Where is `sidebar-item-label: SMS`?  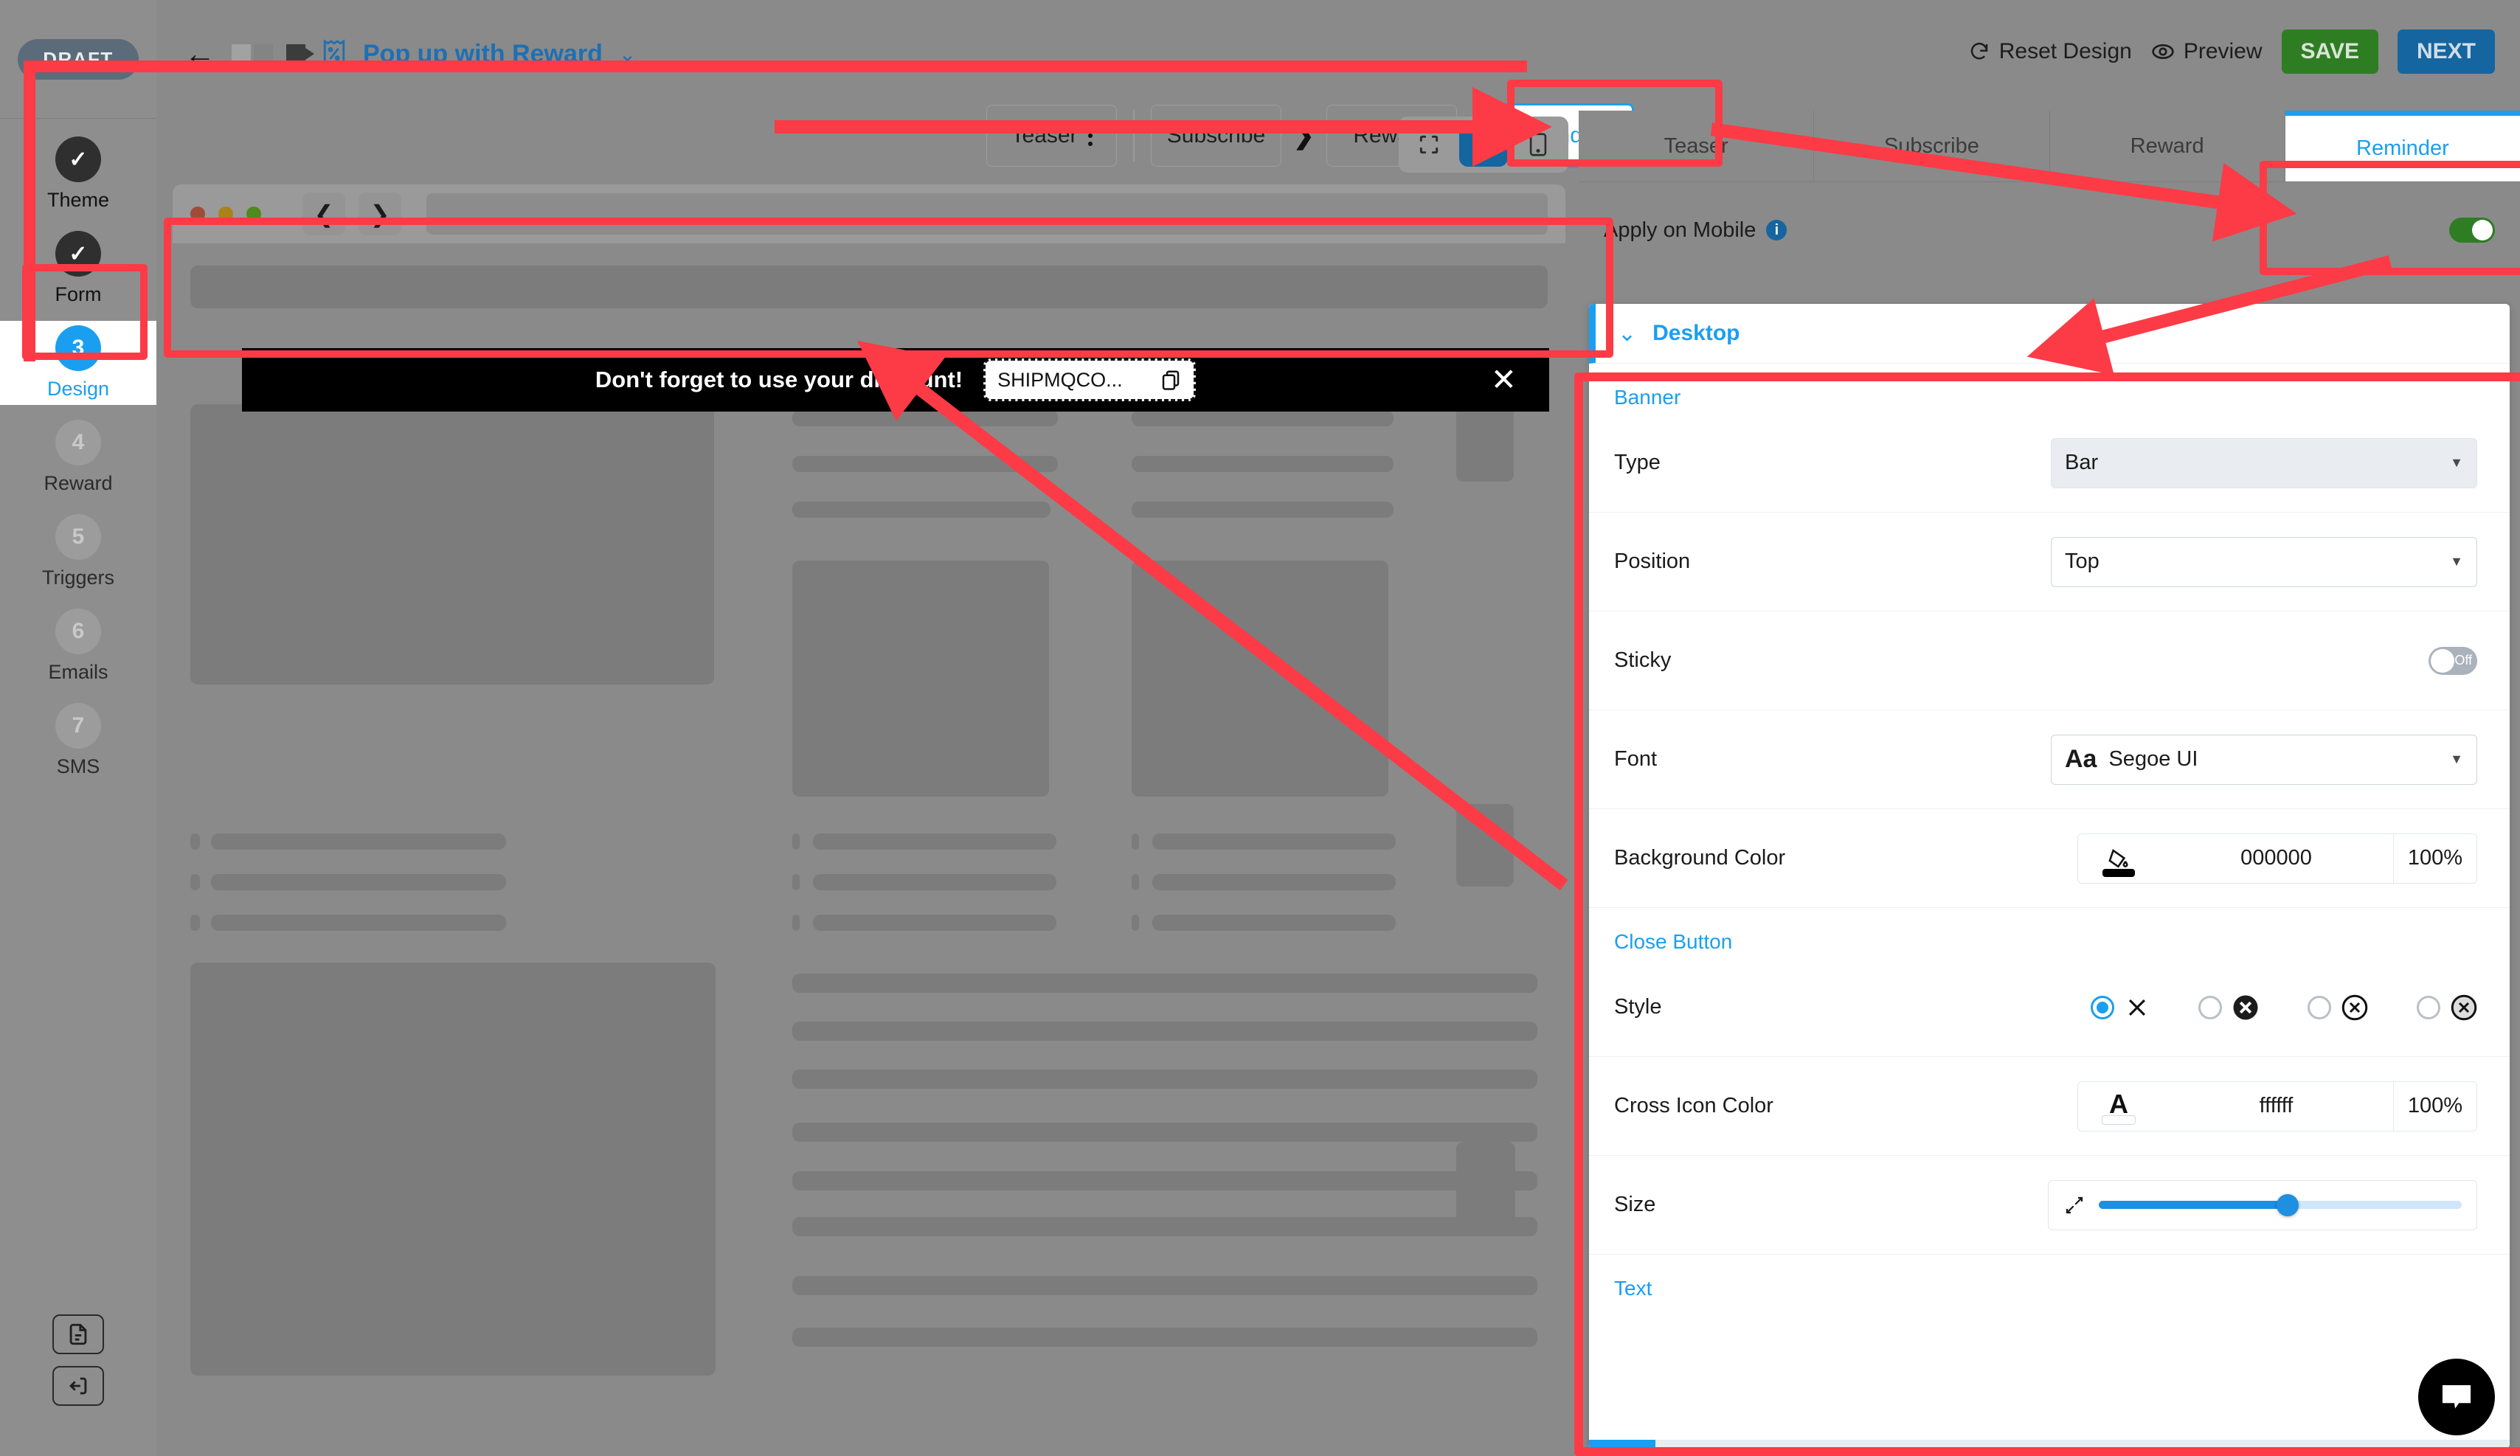
sidebar-item-label: SMS is located at coordinates (78, 766).